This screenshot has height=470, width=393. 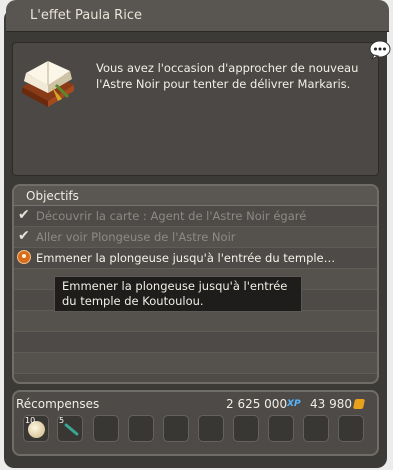 What do you see at coordinates (62, 420) in the screenshot?
I see `item-count: 5` at bounding box center [62, 420].